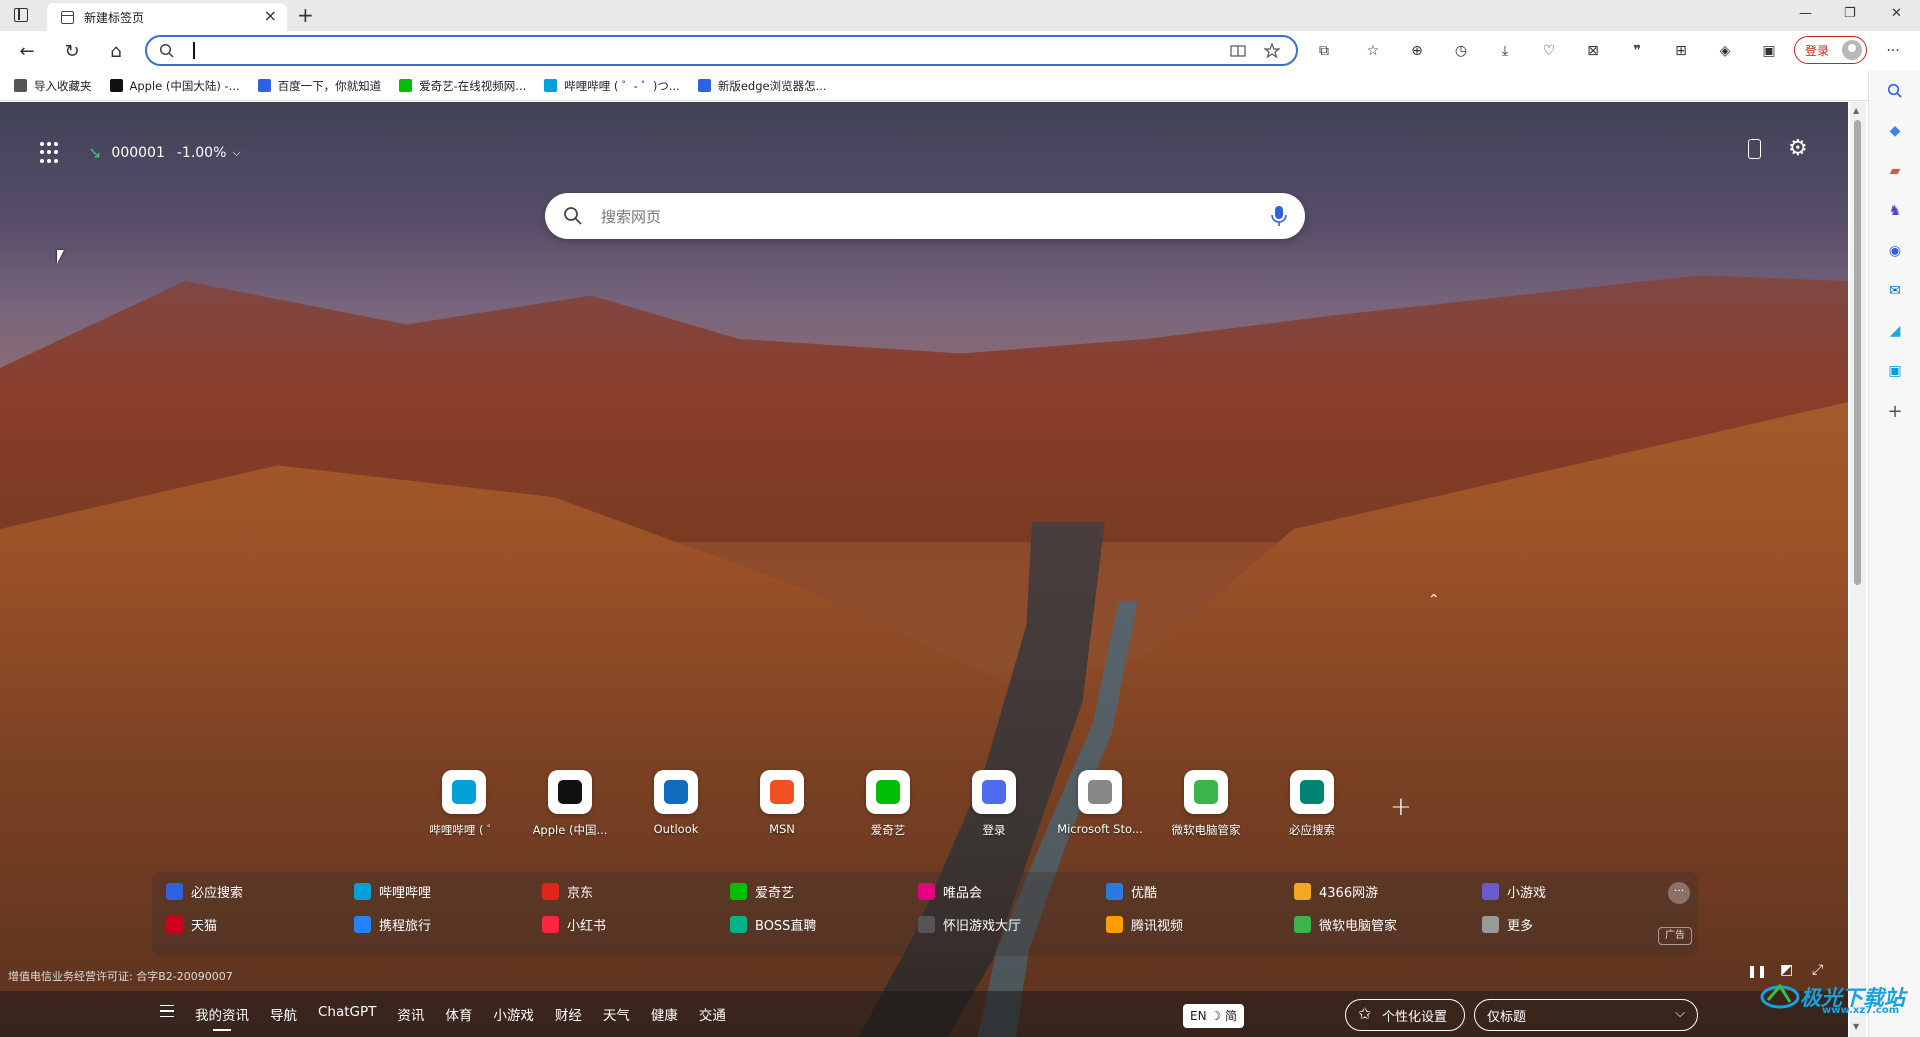 The width and height of the screenshot is (1920, 1037). Describe the element at coordinates (925, 216) in the screenshot. I see `web-search-box: 搜索网页` at that location.